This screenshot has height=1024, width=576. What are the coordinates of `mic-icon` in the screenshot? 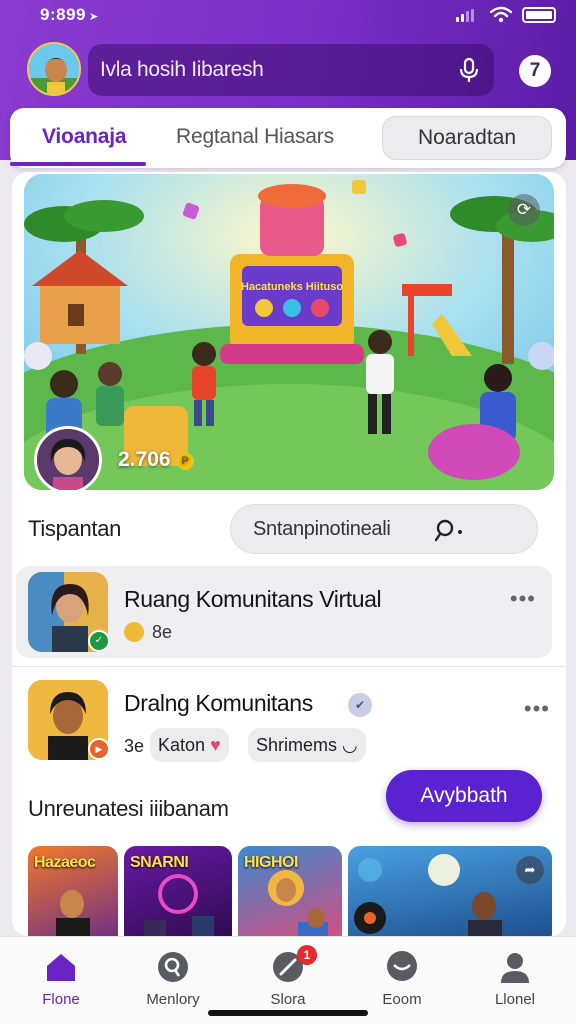 It's located at (469, 70).